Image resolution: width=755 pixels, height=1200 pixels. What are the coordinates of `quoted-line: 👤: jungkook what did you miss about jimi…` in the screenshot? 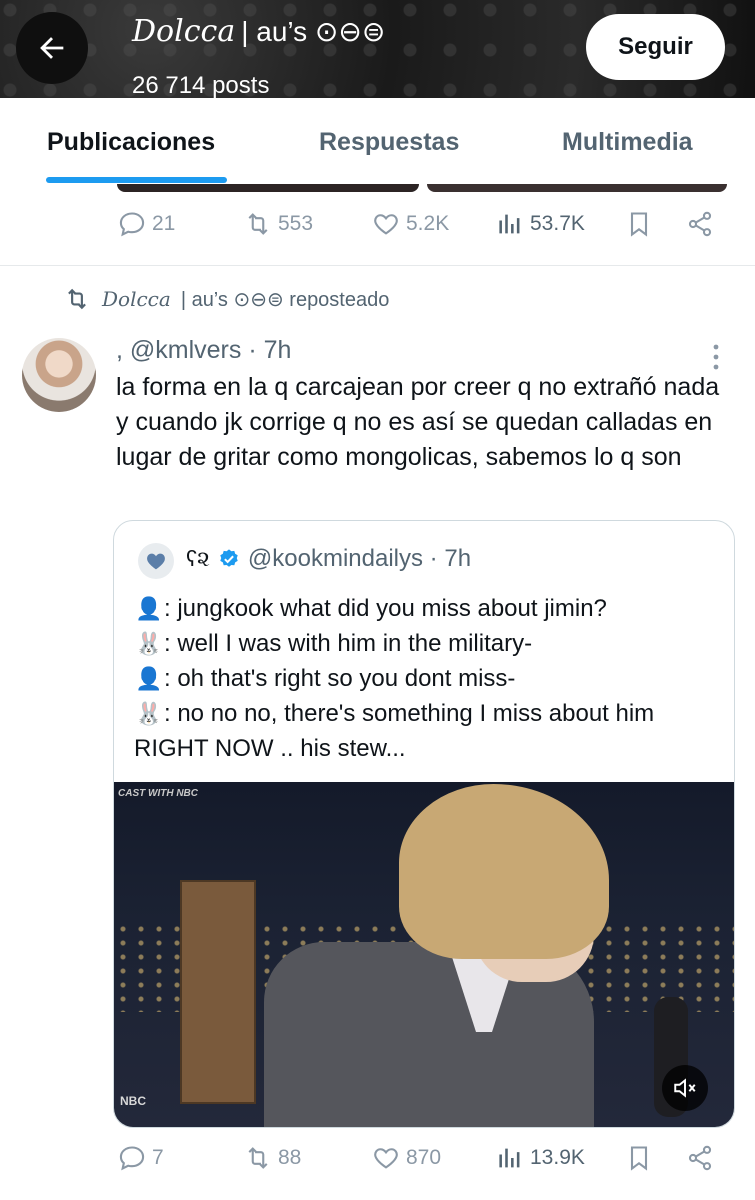 It's located at (429, 608).